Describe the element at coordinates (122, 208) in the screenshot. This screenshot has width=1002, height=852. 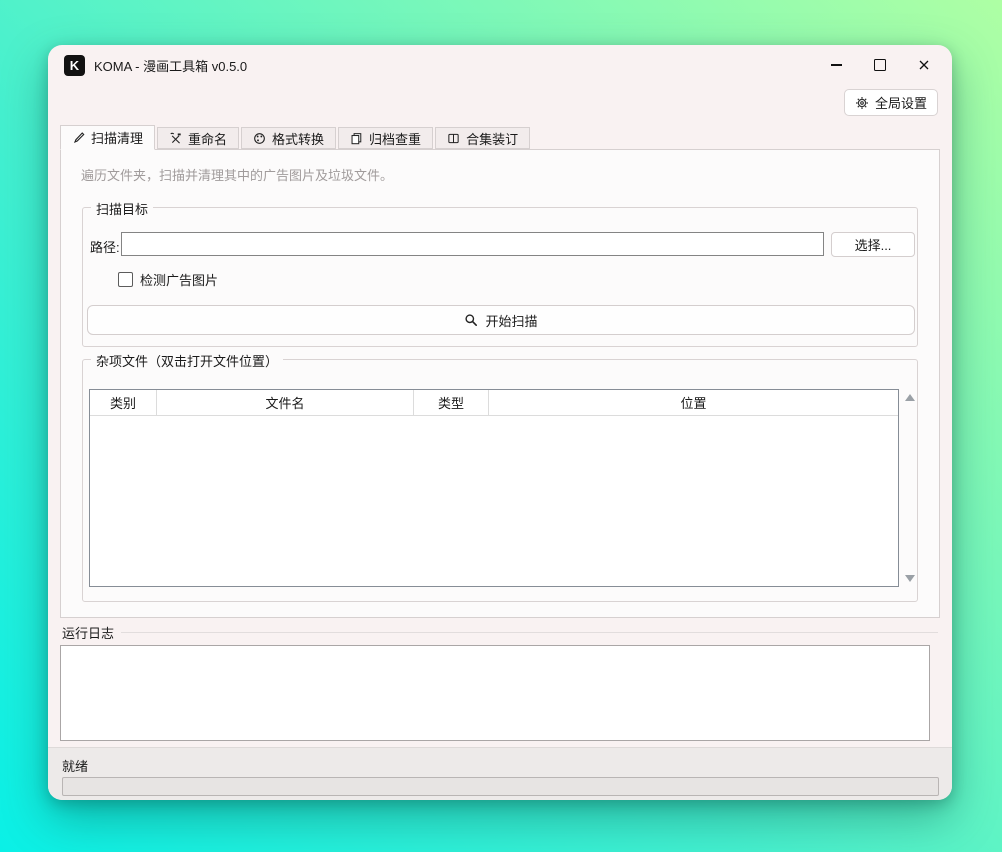
I see `scan-target-group-title: 扫描目标` at that location.